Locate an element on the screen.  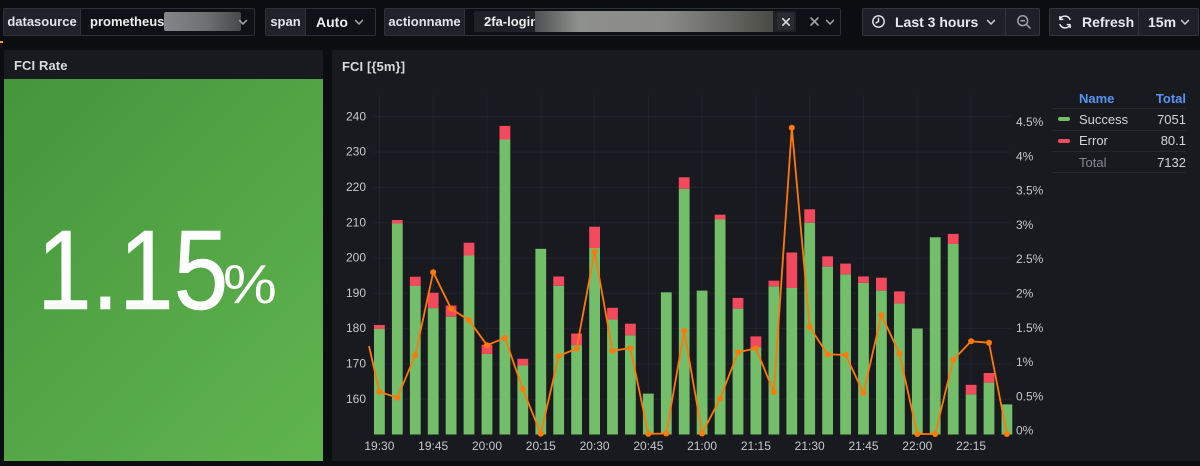
svg-text: 3% is located at coordinates (1025, 225).